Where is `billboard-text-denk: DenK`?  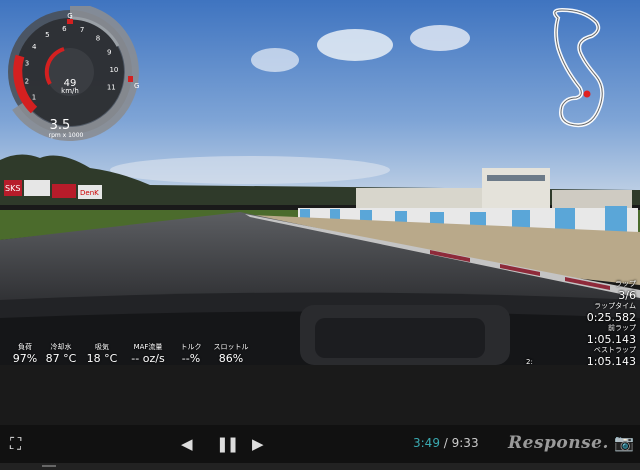 billboard-text-denk: DenK is located at coordinates (89, 193).